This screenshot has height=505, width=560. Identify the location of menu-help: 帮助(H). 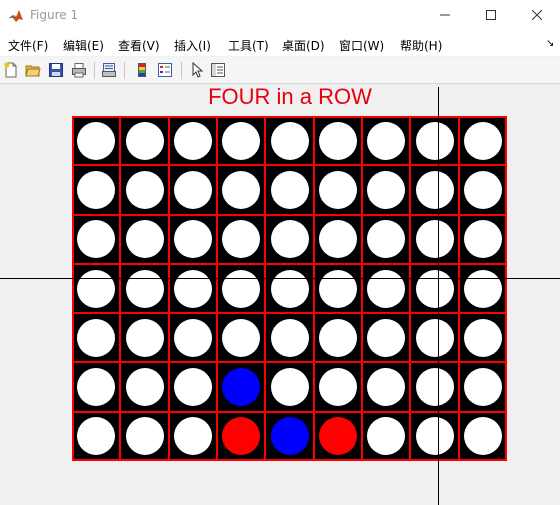
(421, 45).